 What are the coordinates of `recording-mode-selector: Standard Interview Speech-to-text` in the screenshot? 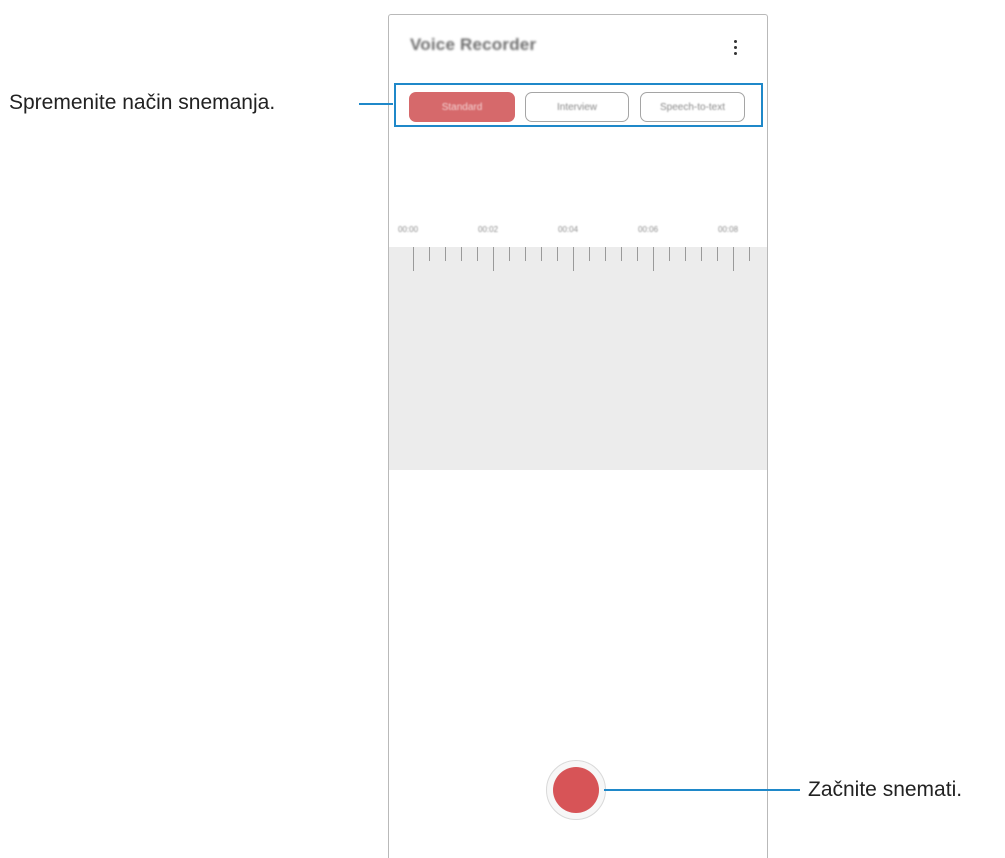 It's located at (578, 105).